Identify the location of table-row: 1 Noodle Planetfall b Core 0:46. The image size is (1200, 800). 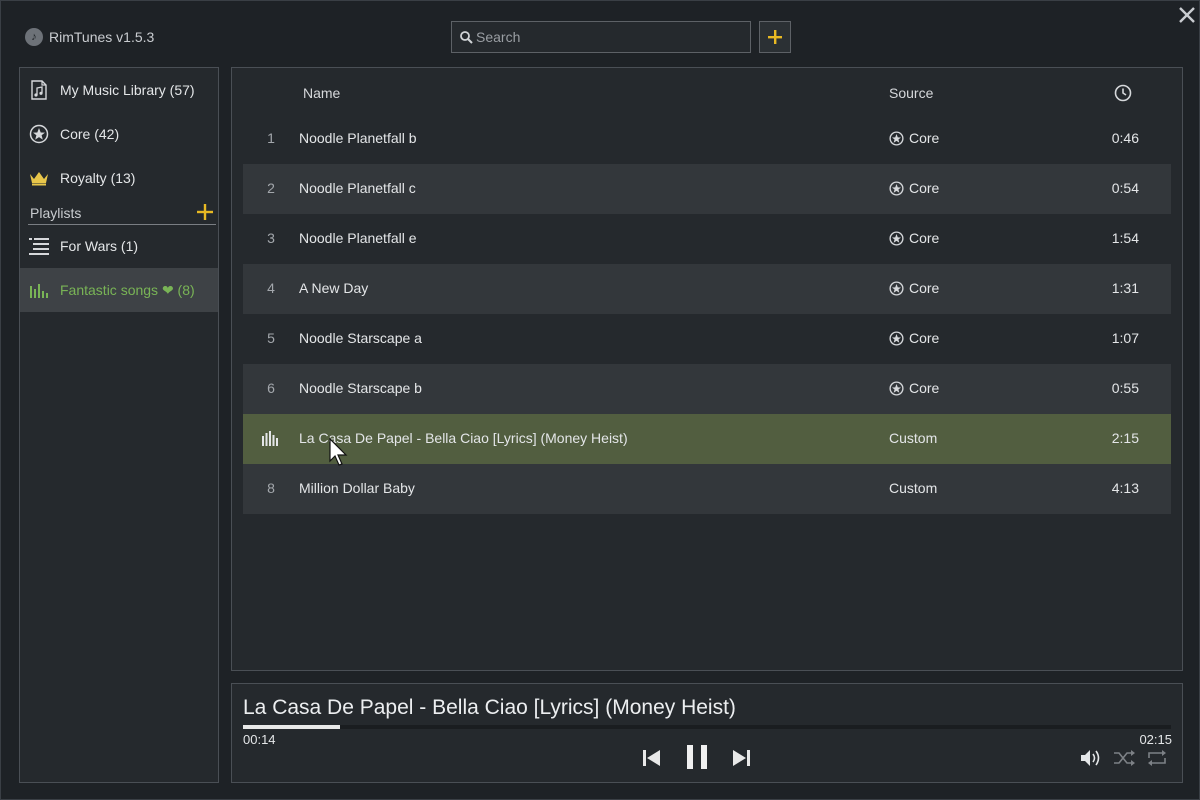
(707, 139).